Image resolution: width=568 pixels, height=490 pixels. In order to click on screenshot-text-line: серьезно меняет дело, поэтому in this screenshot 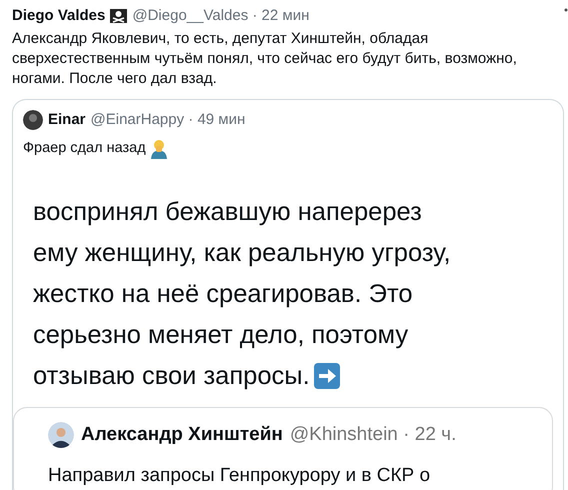, I will do `click(220, 335)`.